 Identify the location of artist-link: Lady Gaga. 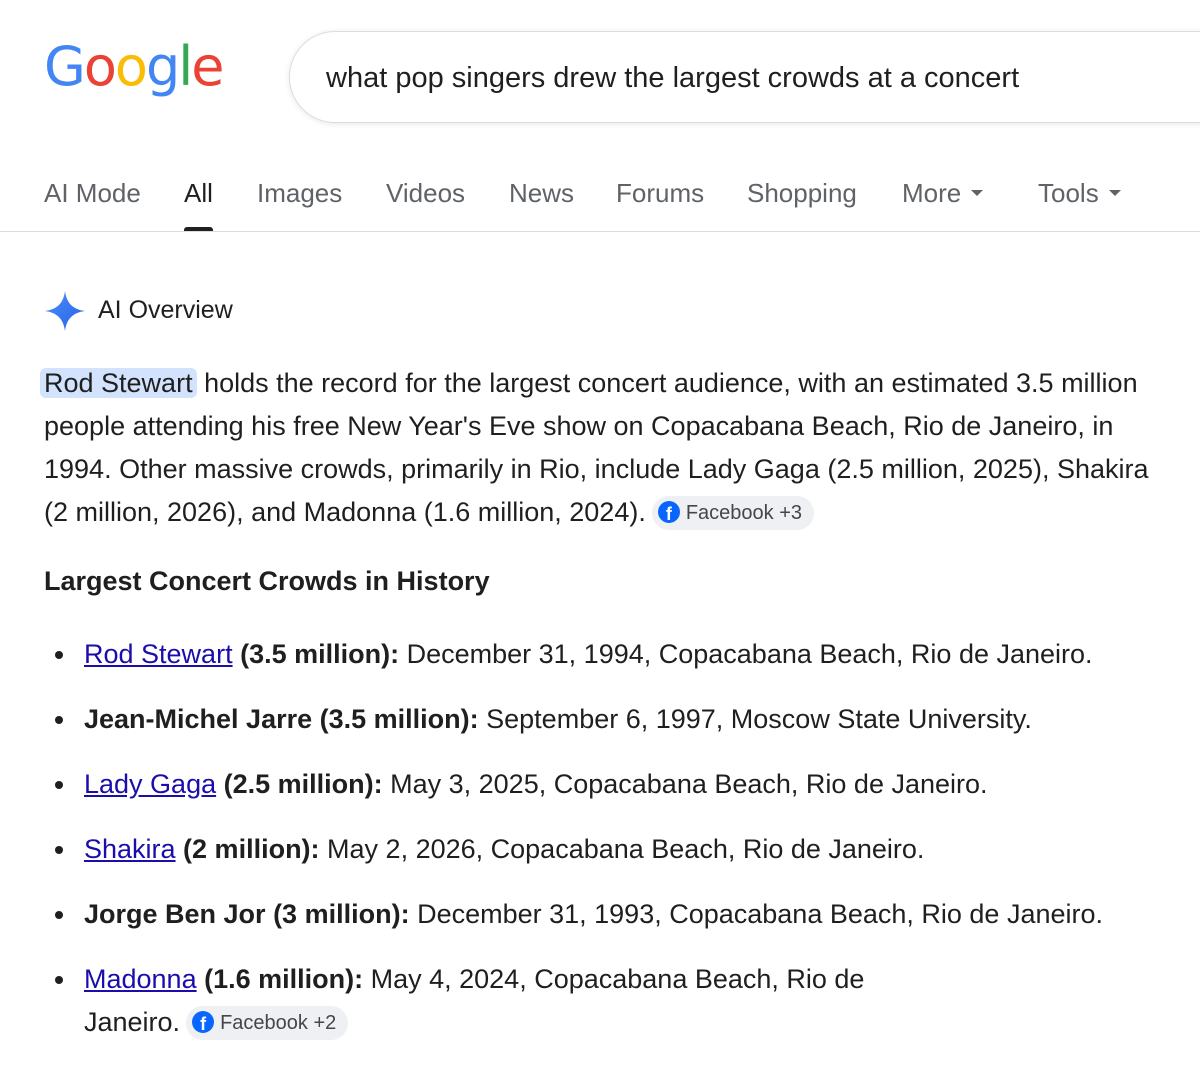
(150, 784).